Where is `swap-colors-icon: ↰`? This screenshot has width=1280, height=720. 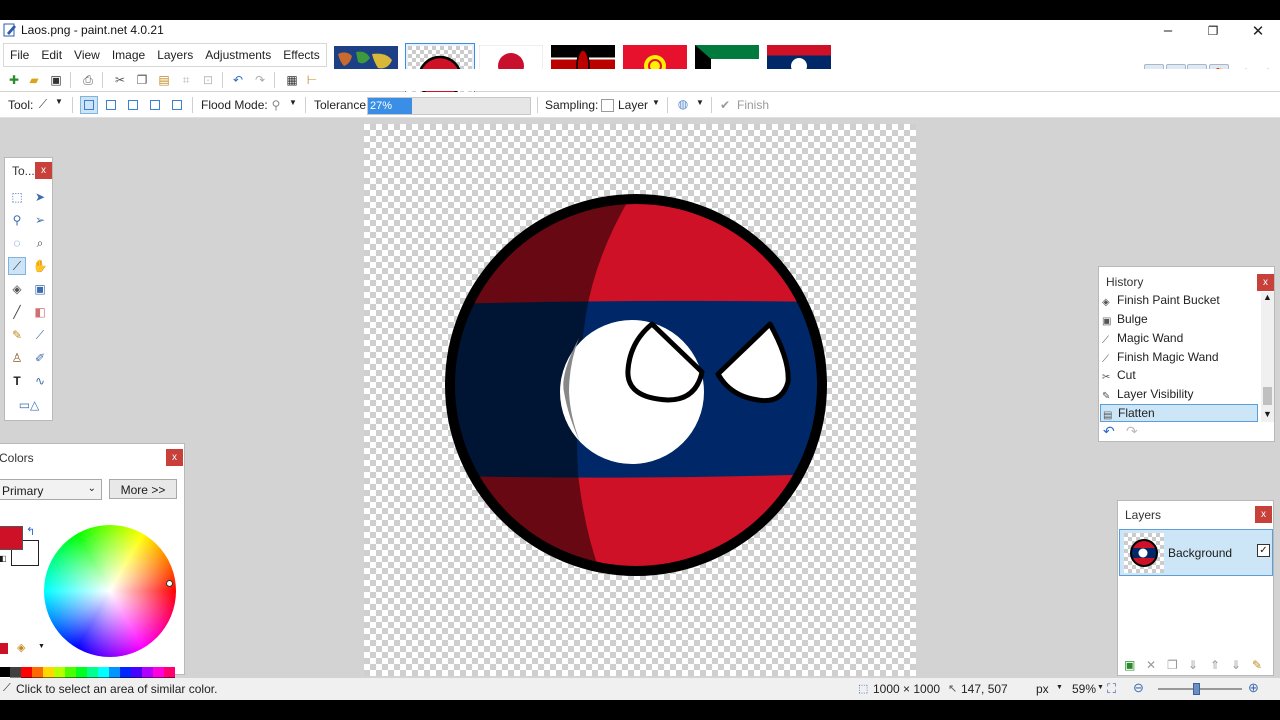
swap-colors-icon: ↰ is located at coordinates (30, 531).